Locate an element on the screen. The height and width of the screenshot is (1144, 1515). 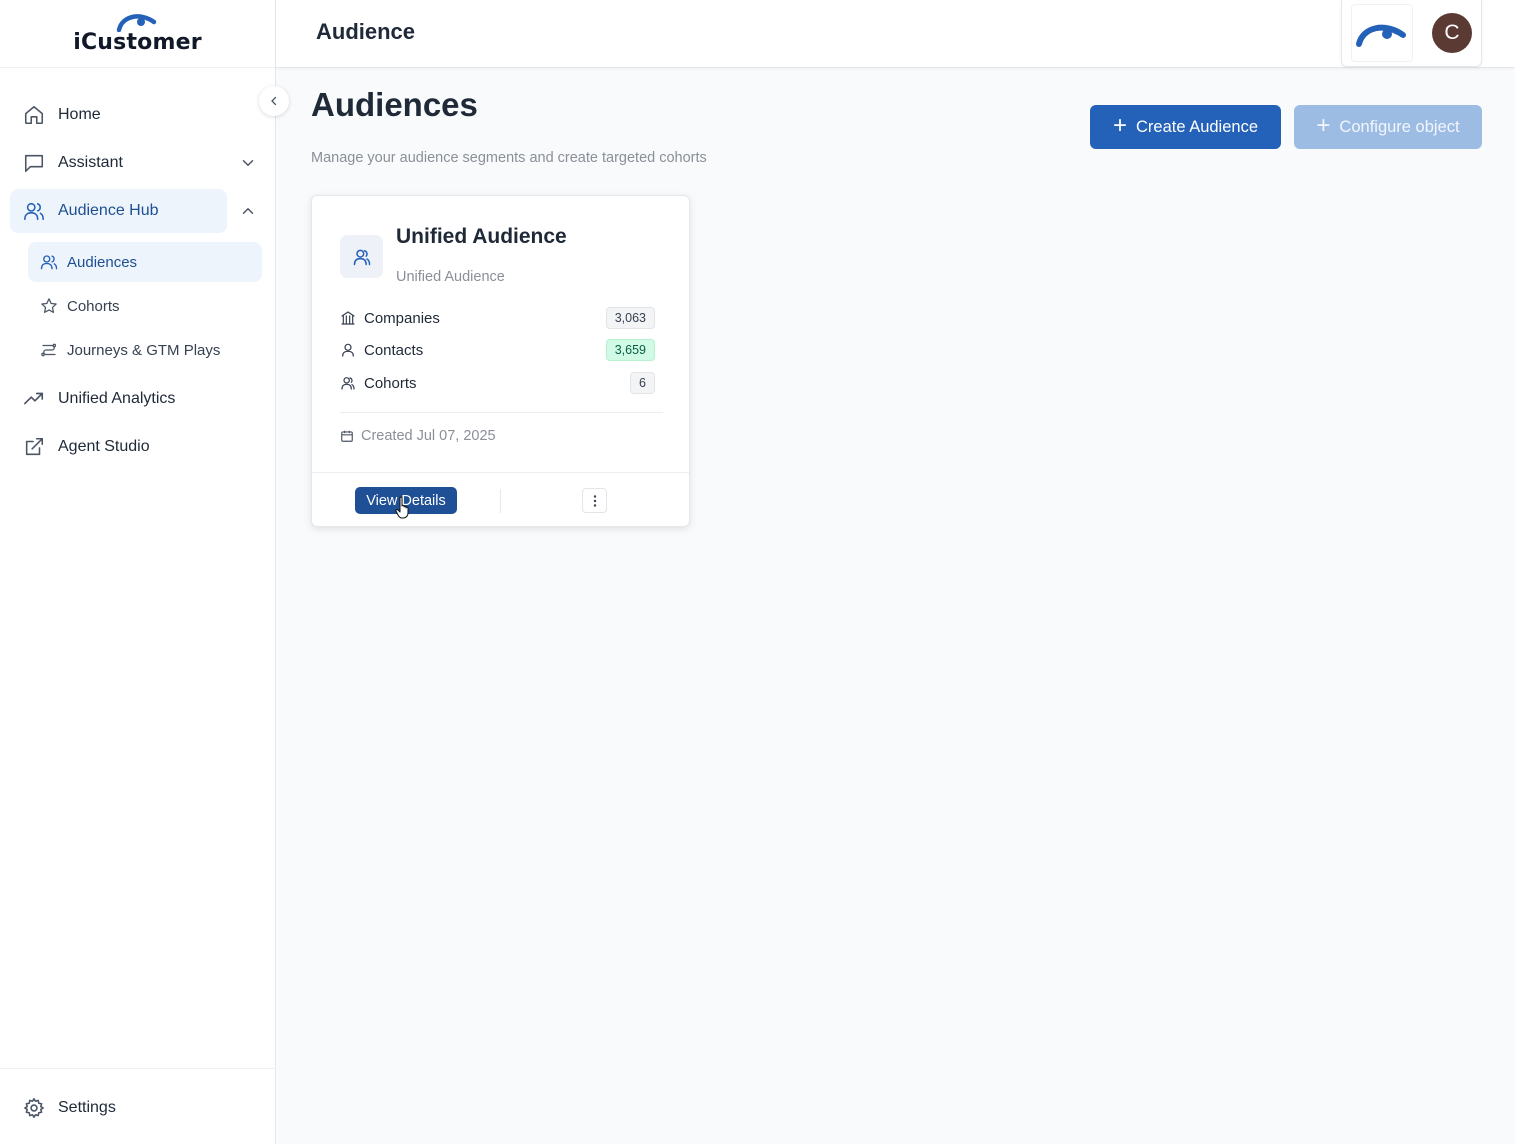
sidebar-item-label: Home is located at coordinates (79, 114).